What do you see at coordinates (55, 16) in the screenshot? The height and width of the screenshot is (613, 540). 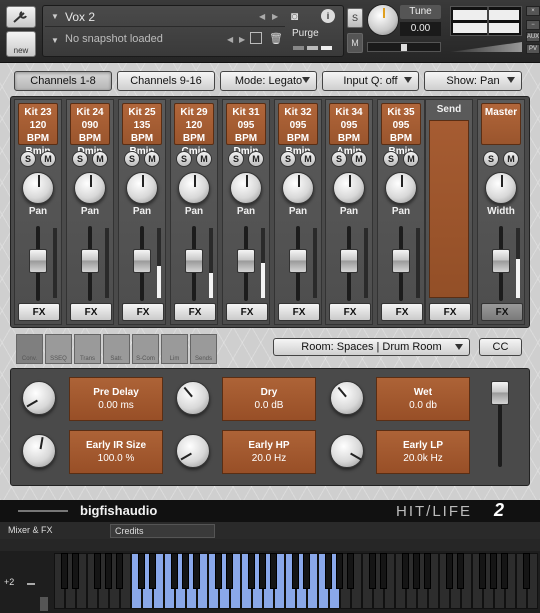 I see `collapse-arrow-icon: ▼` at bounding box center [55, 16].